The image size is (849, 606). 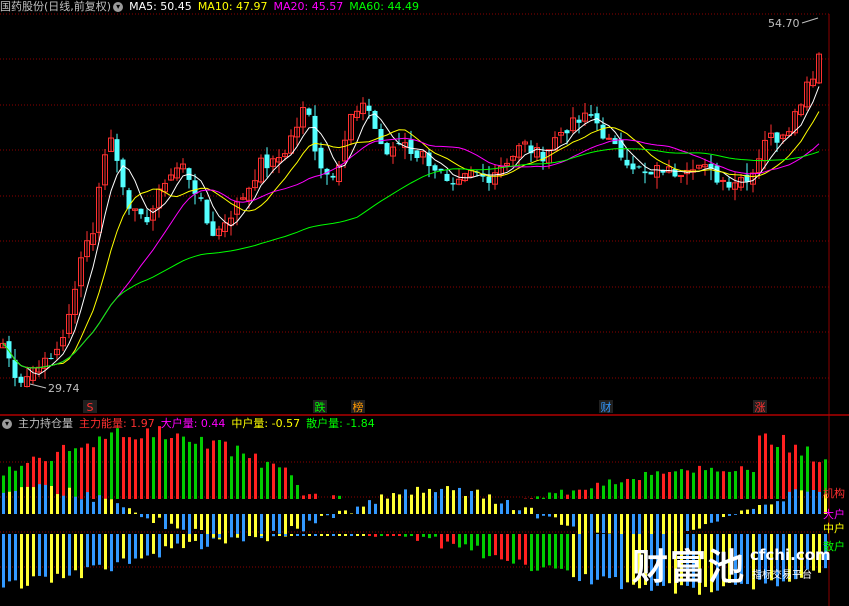 I want to click on indicator-right-label-0: 机构, so click(x=834, y=493).